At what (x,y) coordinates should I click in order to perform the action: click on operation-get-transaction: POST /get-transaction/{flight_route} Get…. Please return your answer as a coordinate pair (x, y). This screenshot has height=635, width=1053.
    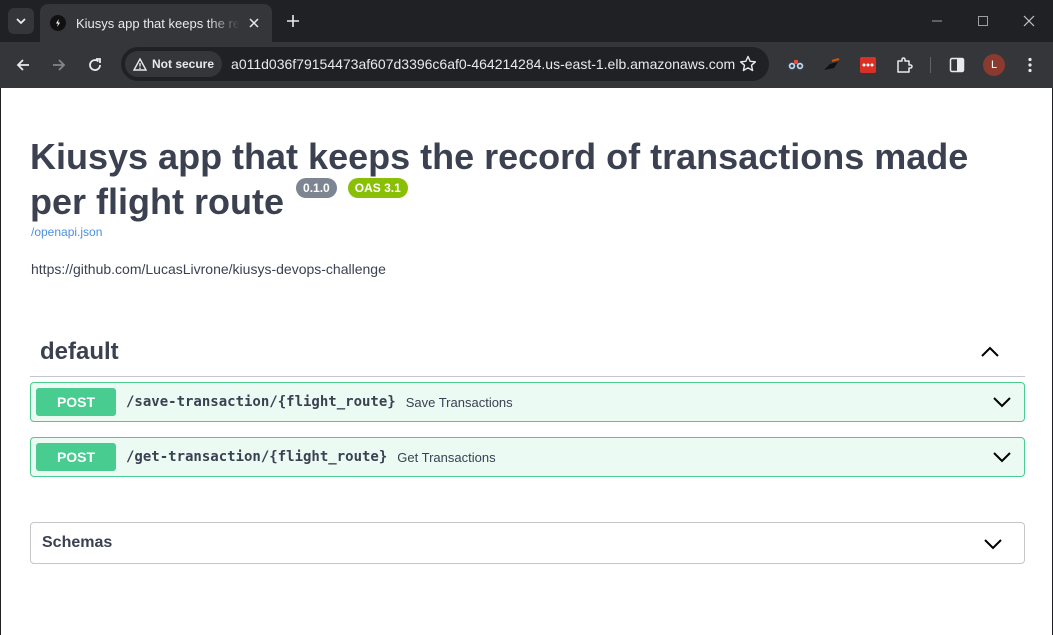
    Looking at the image, I should click on (527, 457).